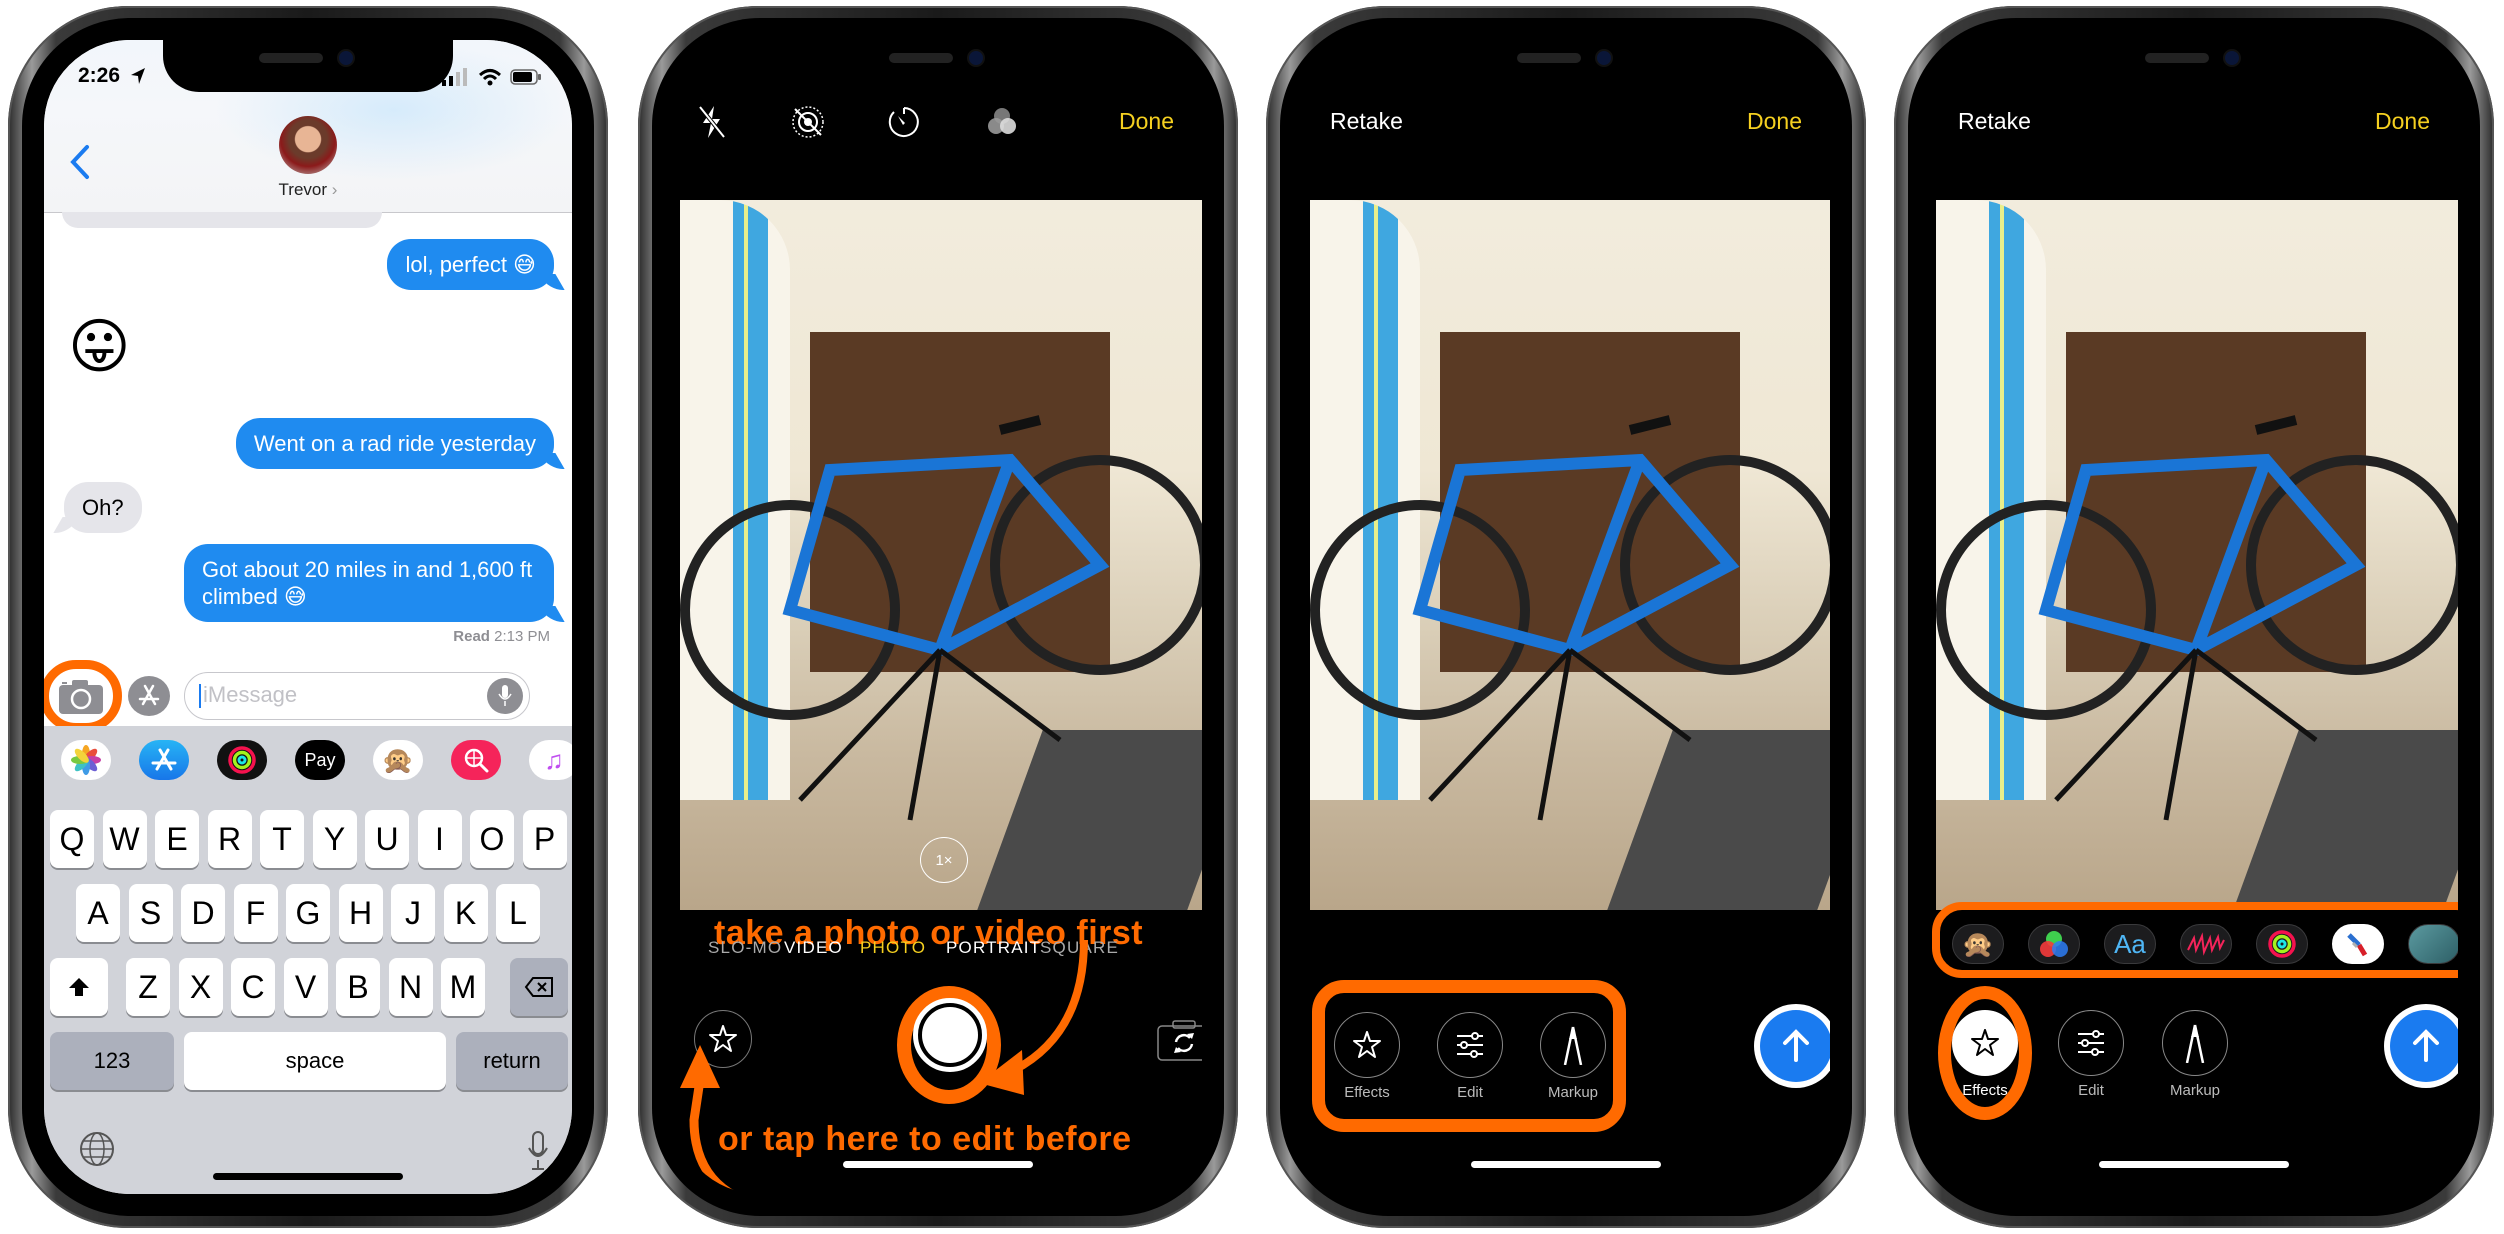 The height and width of the screenshot is (1234, 2504). Describe the element at coordinates (539, 987) in the screenshot. I see `delete-key` at that location.